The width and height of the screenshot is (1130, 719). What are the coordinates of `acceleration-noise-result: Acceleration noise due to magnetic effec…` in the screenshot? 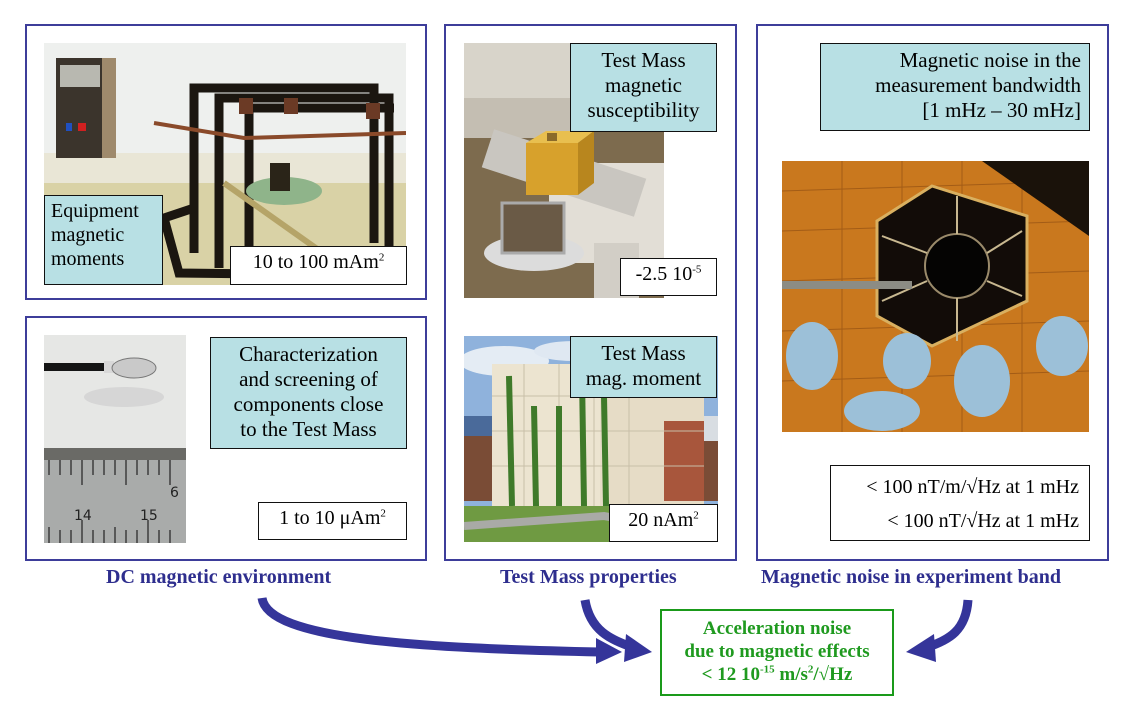 It's located at (777, 652).